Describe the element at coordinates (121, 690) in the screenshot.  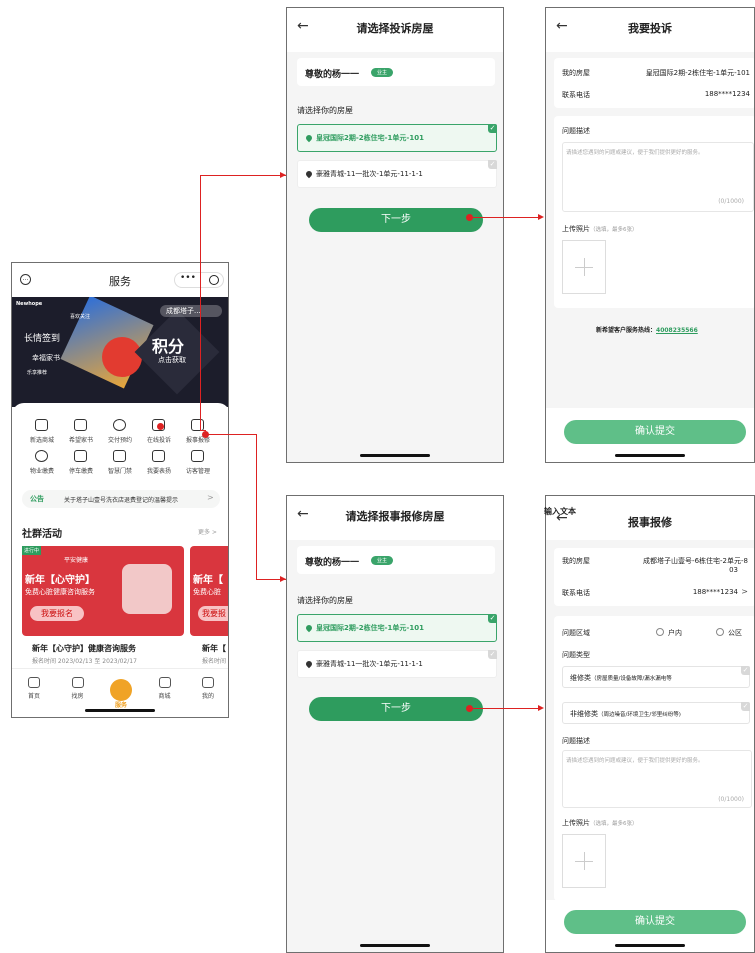
I see `service-icon` at that location.